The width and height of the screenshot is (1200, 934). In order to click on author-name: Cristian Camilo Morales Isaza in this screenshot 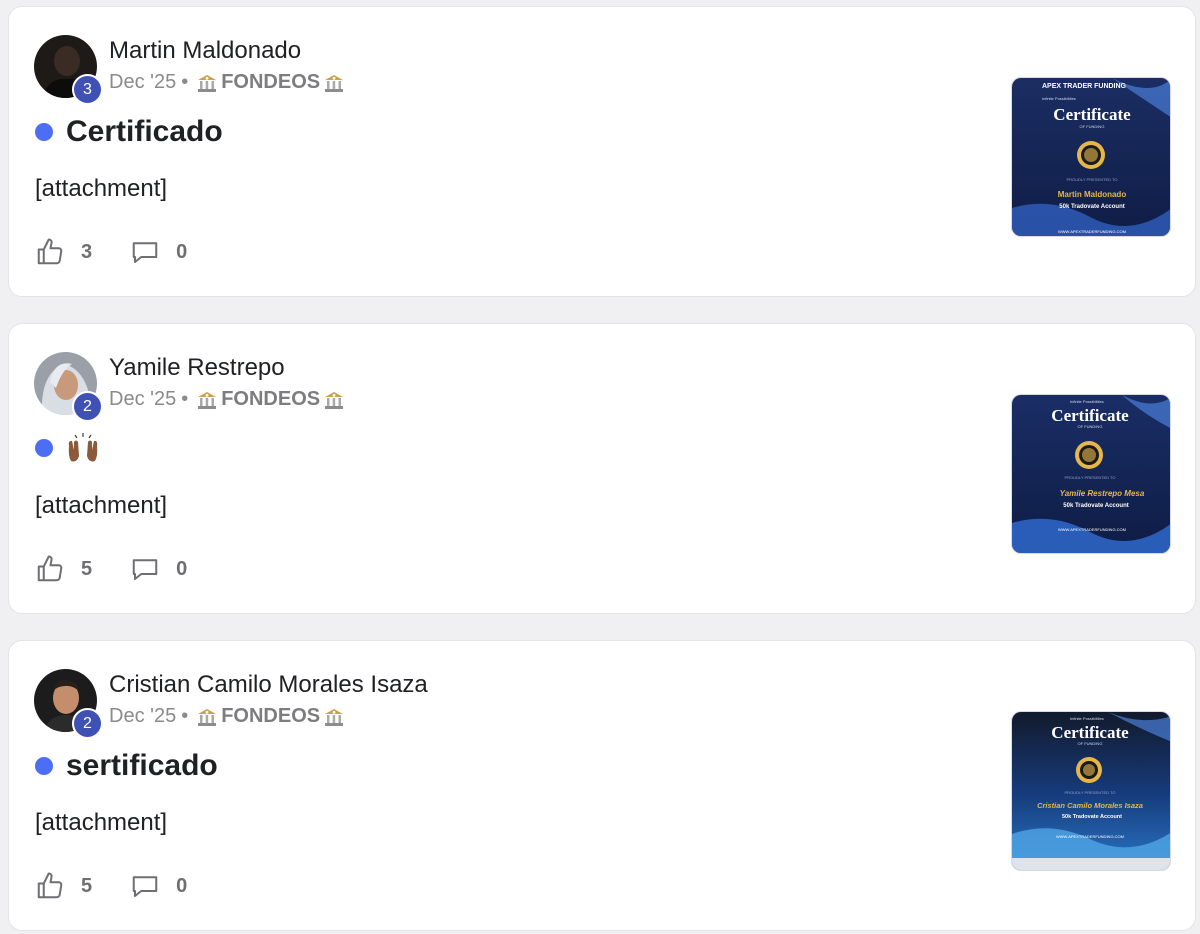, I will do `click(268, 685)`.